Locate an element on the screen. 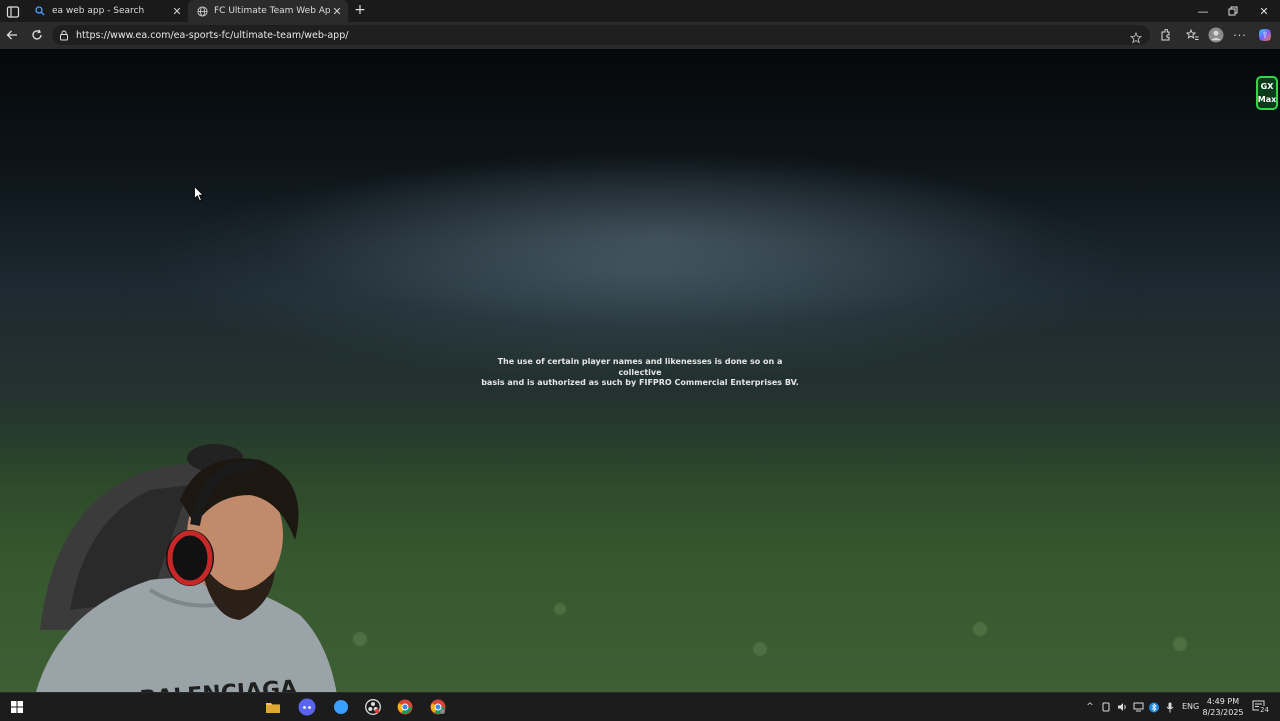  lock-icon is located at coordinates (64, 35).